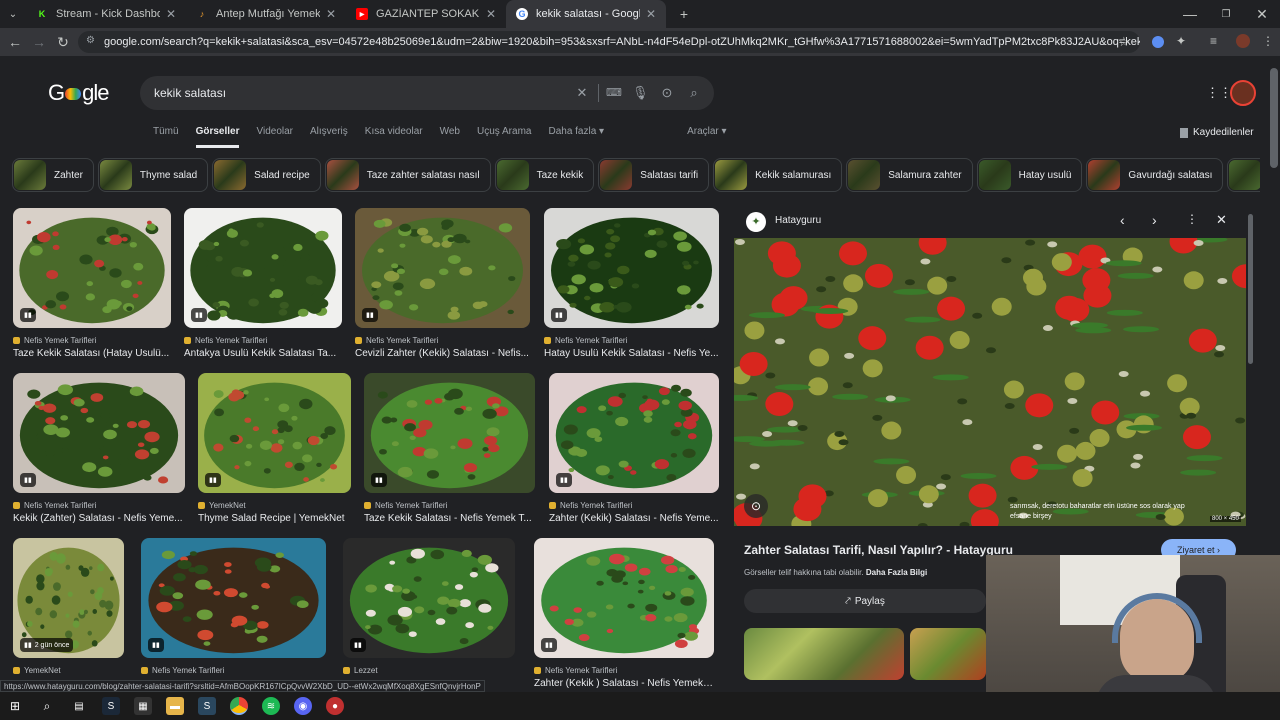 The image size is (1280, 720). I want to click on chip-0: Zahter, so click(53, 175).